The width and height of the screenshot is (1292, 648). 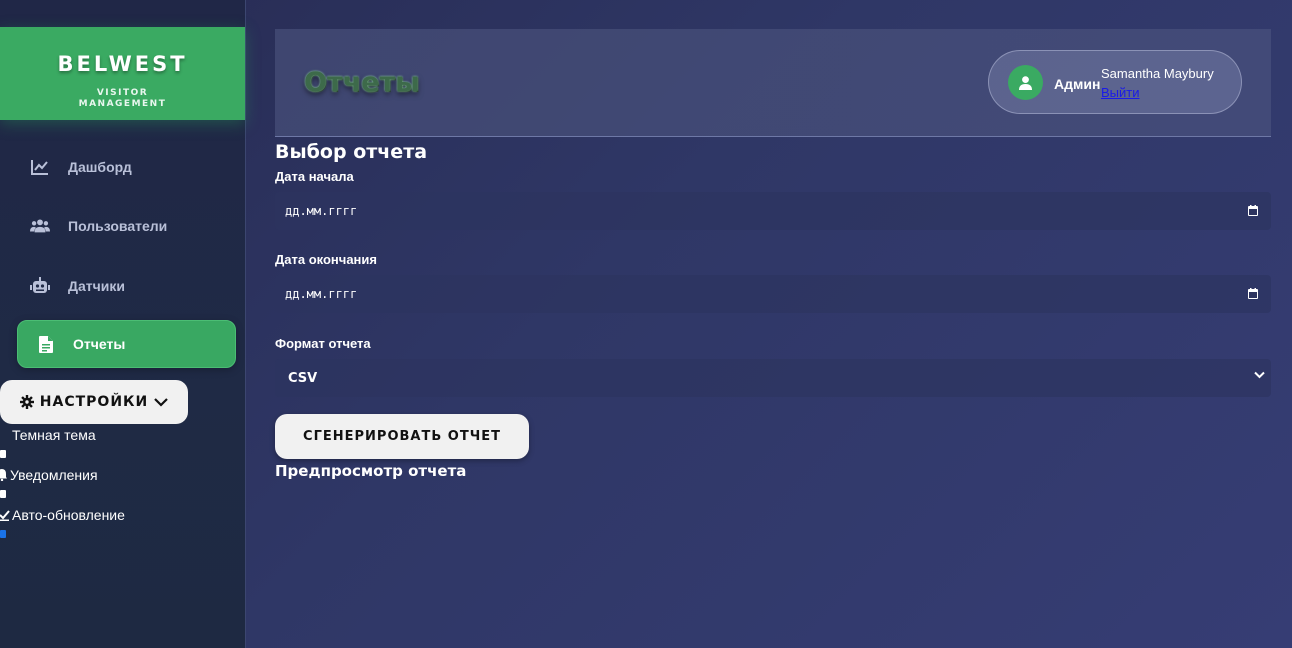 What do you see at coordinates (5, 435) in the screenshot?
I see `moon-icon` at bounding box center [5, 435].